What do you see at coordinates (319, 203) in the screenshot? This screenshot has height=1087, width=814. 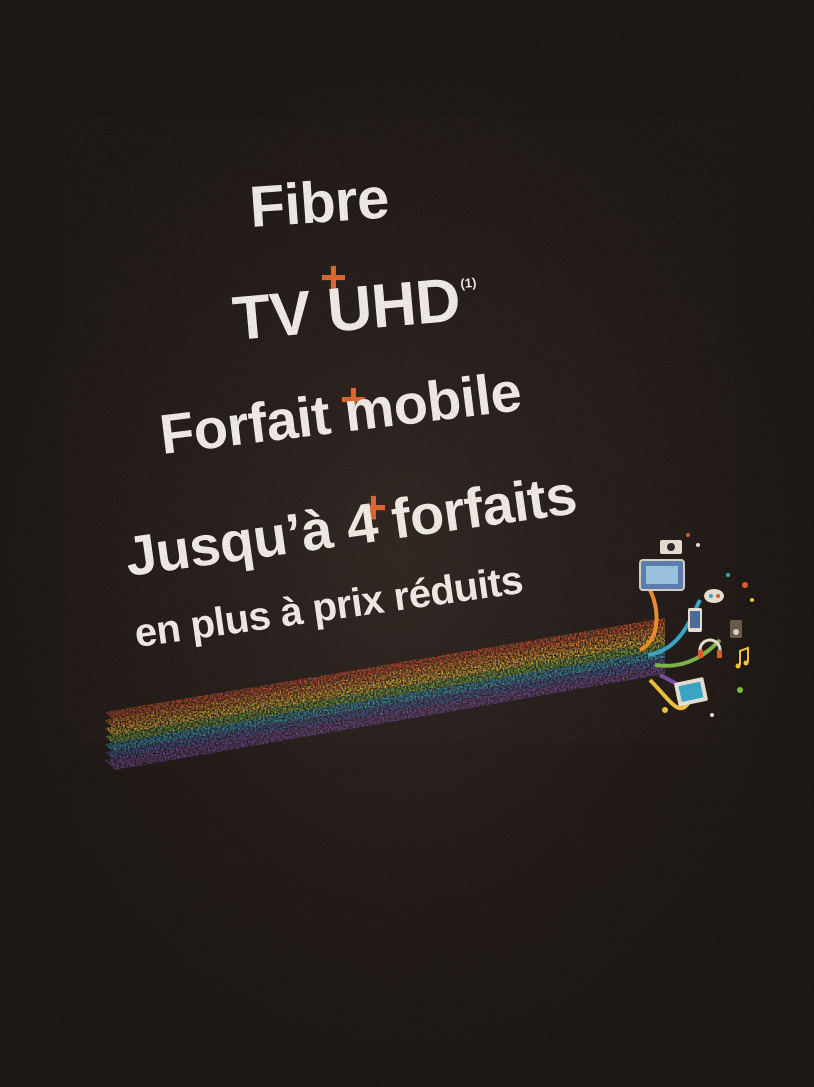 I see `headline-line-fibre: Fibre` at bounding box center [319, 203].